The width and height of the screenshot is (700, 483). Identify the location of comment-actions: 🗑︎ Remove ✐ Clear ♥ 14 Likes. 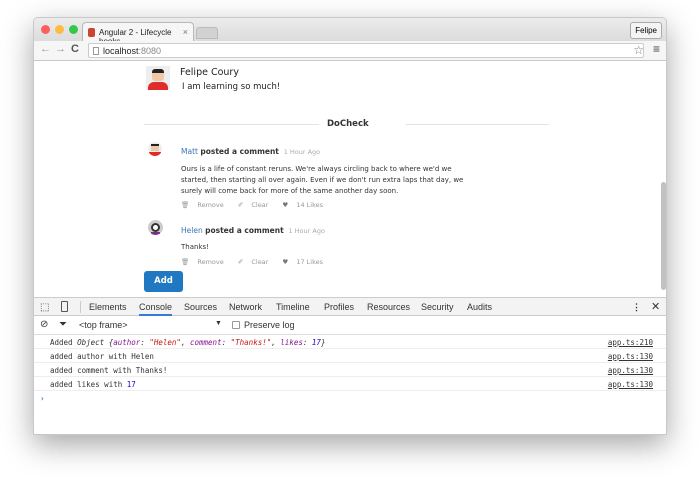
(258, 205).